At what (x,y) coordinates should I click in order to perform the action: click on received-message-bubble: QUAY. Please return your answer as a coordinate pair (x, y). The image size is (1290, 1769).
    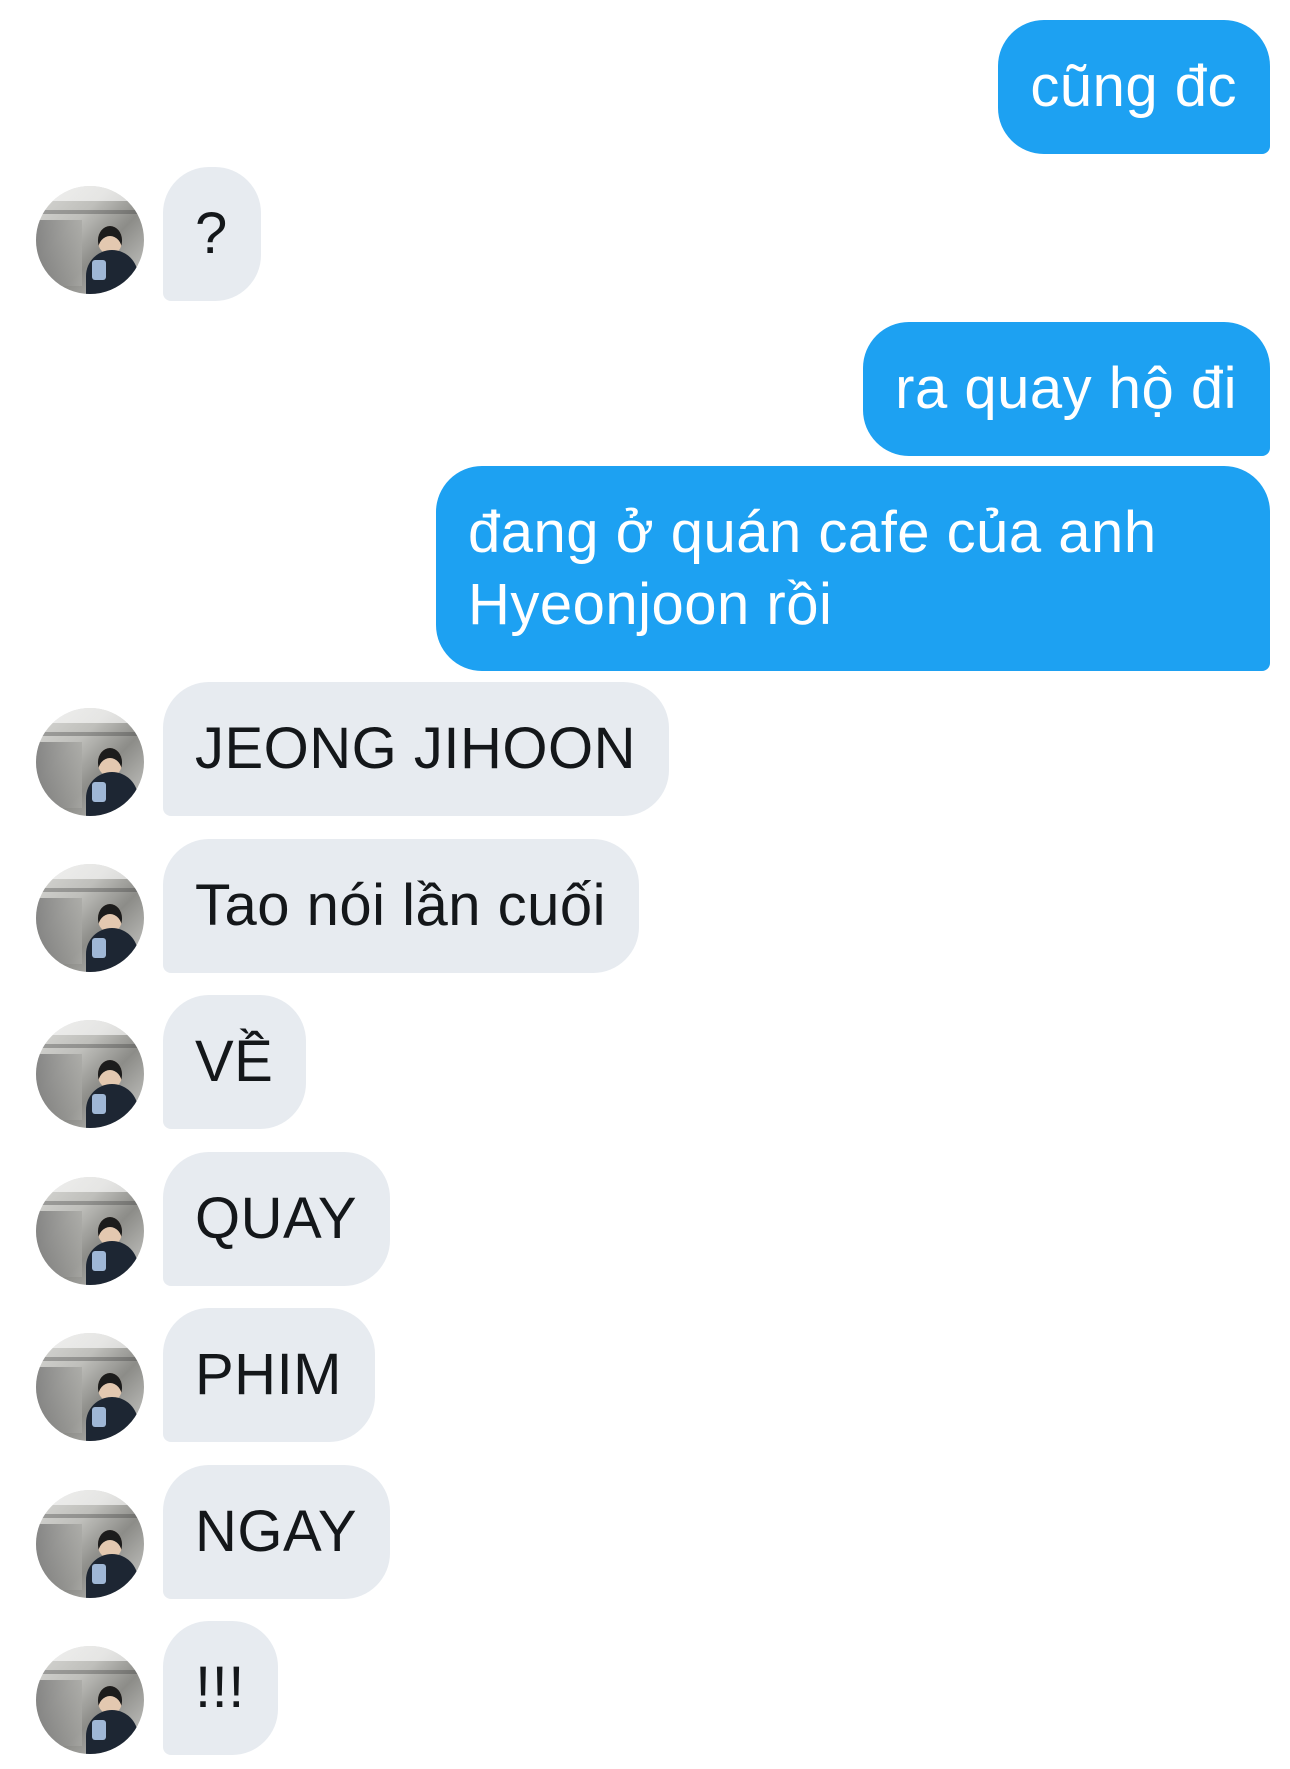
    Looking at the image, I should click on (277, 1219).